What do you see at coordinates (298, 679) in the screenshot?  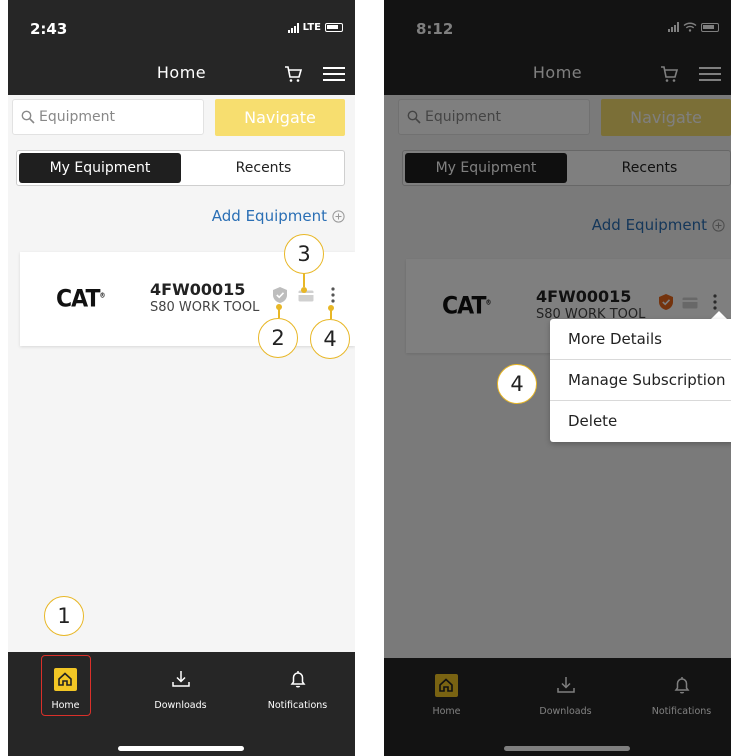 I see `bell-icon` at bounding box center [298, 679].